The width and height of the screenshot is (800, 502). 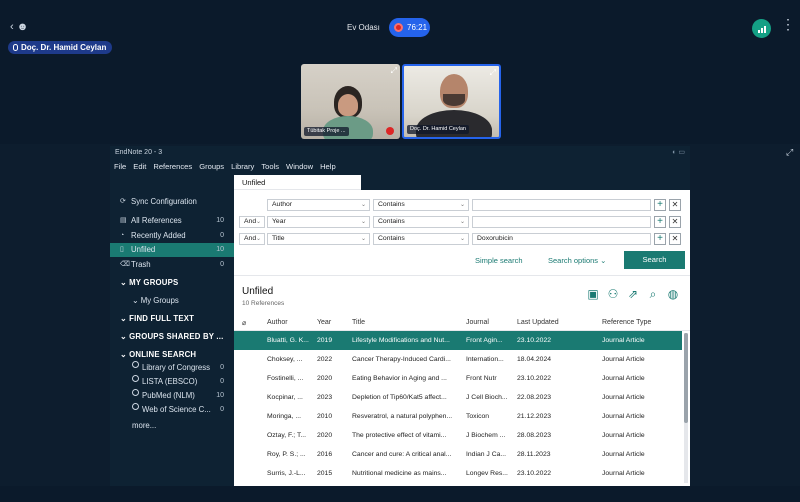 What do you see at coordinates (19, 27) in the screenshot?
I see `back-user-icon: ‹ ☻` at bounding box center [19, 27].